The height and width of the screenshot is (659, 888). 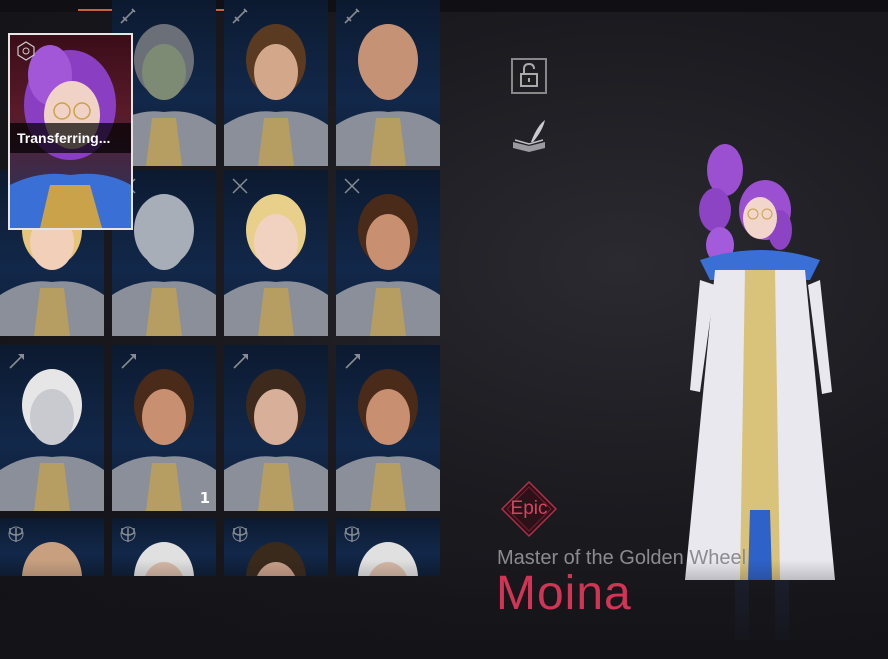 What do you see at coordinates (204, 498) in the screenshot?
I see `card-count-badge: 1` at bounding box center [204, 498].